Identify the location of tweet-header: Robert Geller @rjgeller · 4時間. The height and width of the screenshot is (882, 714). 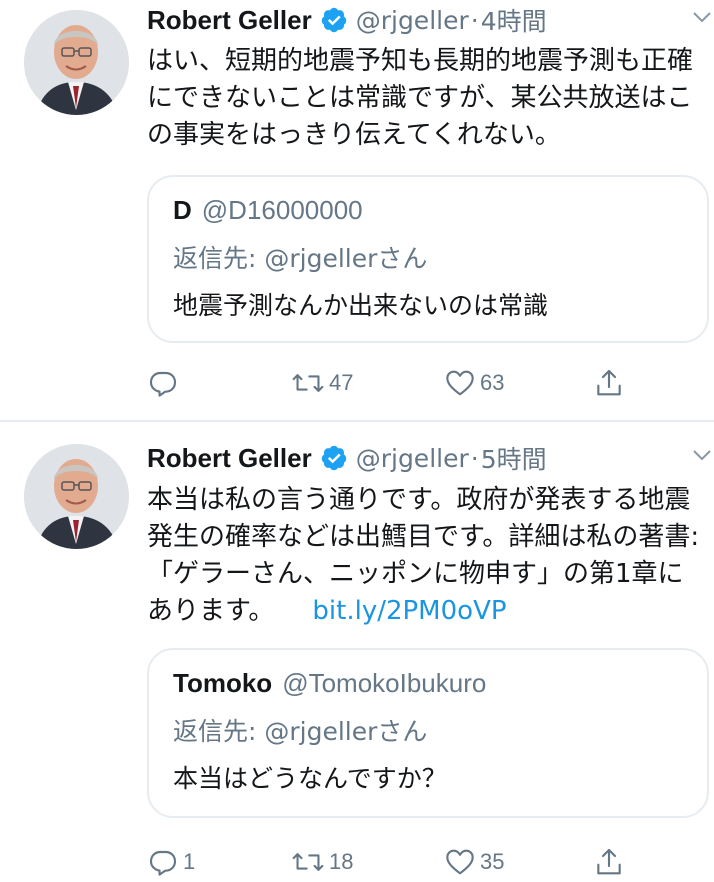
(420, 20).